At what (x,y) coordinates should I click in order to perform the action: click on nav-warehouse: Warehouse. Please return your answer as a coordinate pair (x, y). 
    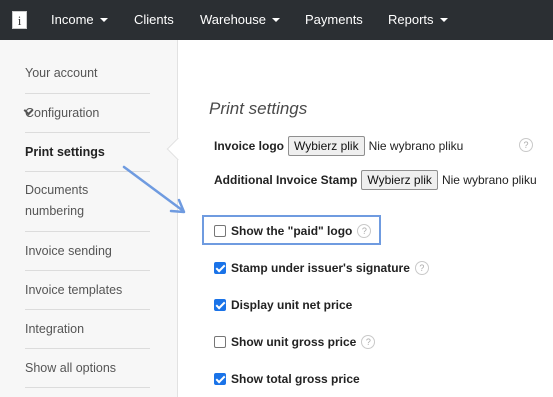
    Looking at the image, I should click on (240, 20).